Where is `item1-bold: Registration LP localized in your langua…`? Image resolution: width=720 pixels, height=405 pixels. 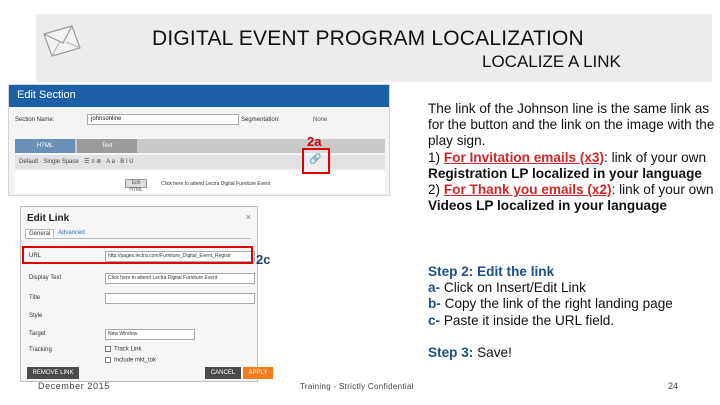 item1-bold: Registration LP localized in your langua… is located at coordinates (565, 173).